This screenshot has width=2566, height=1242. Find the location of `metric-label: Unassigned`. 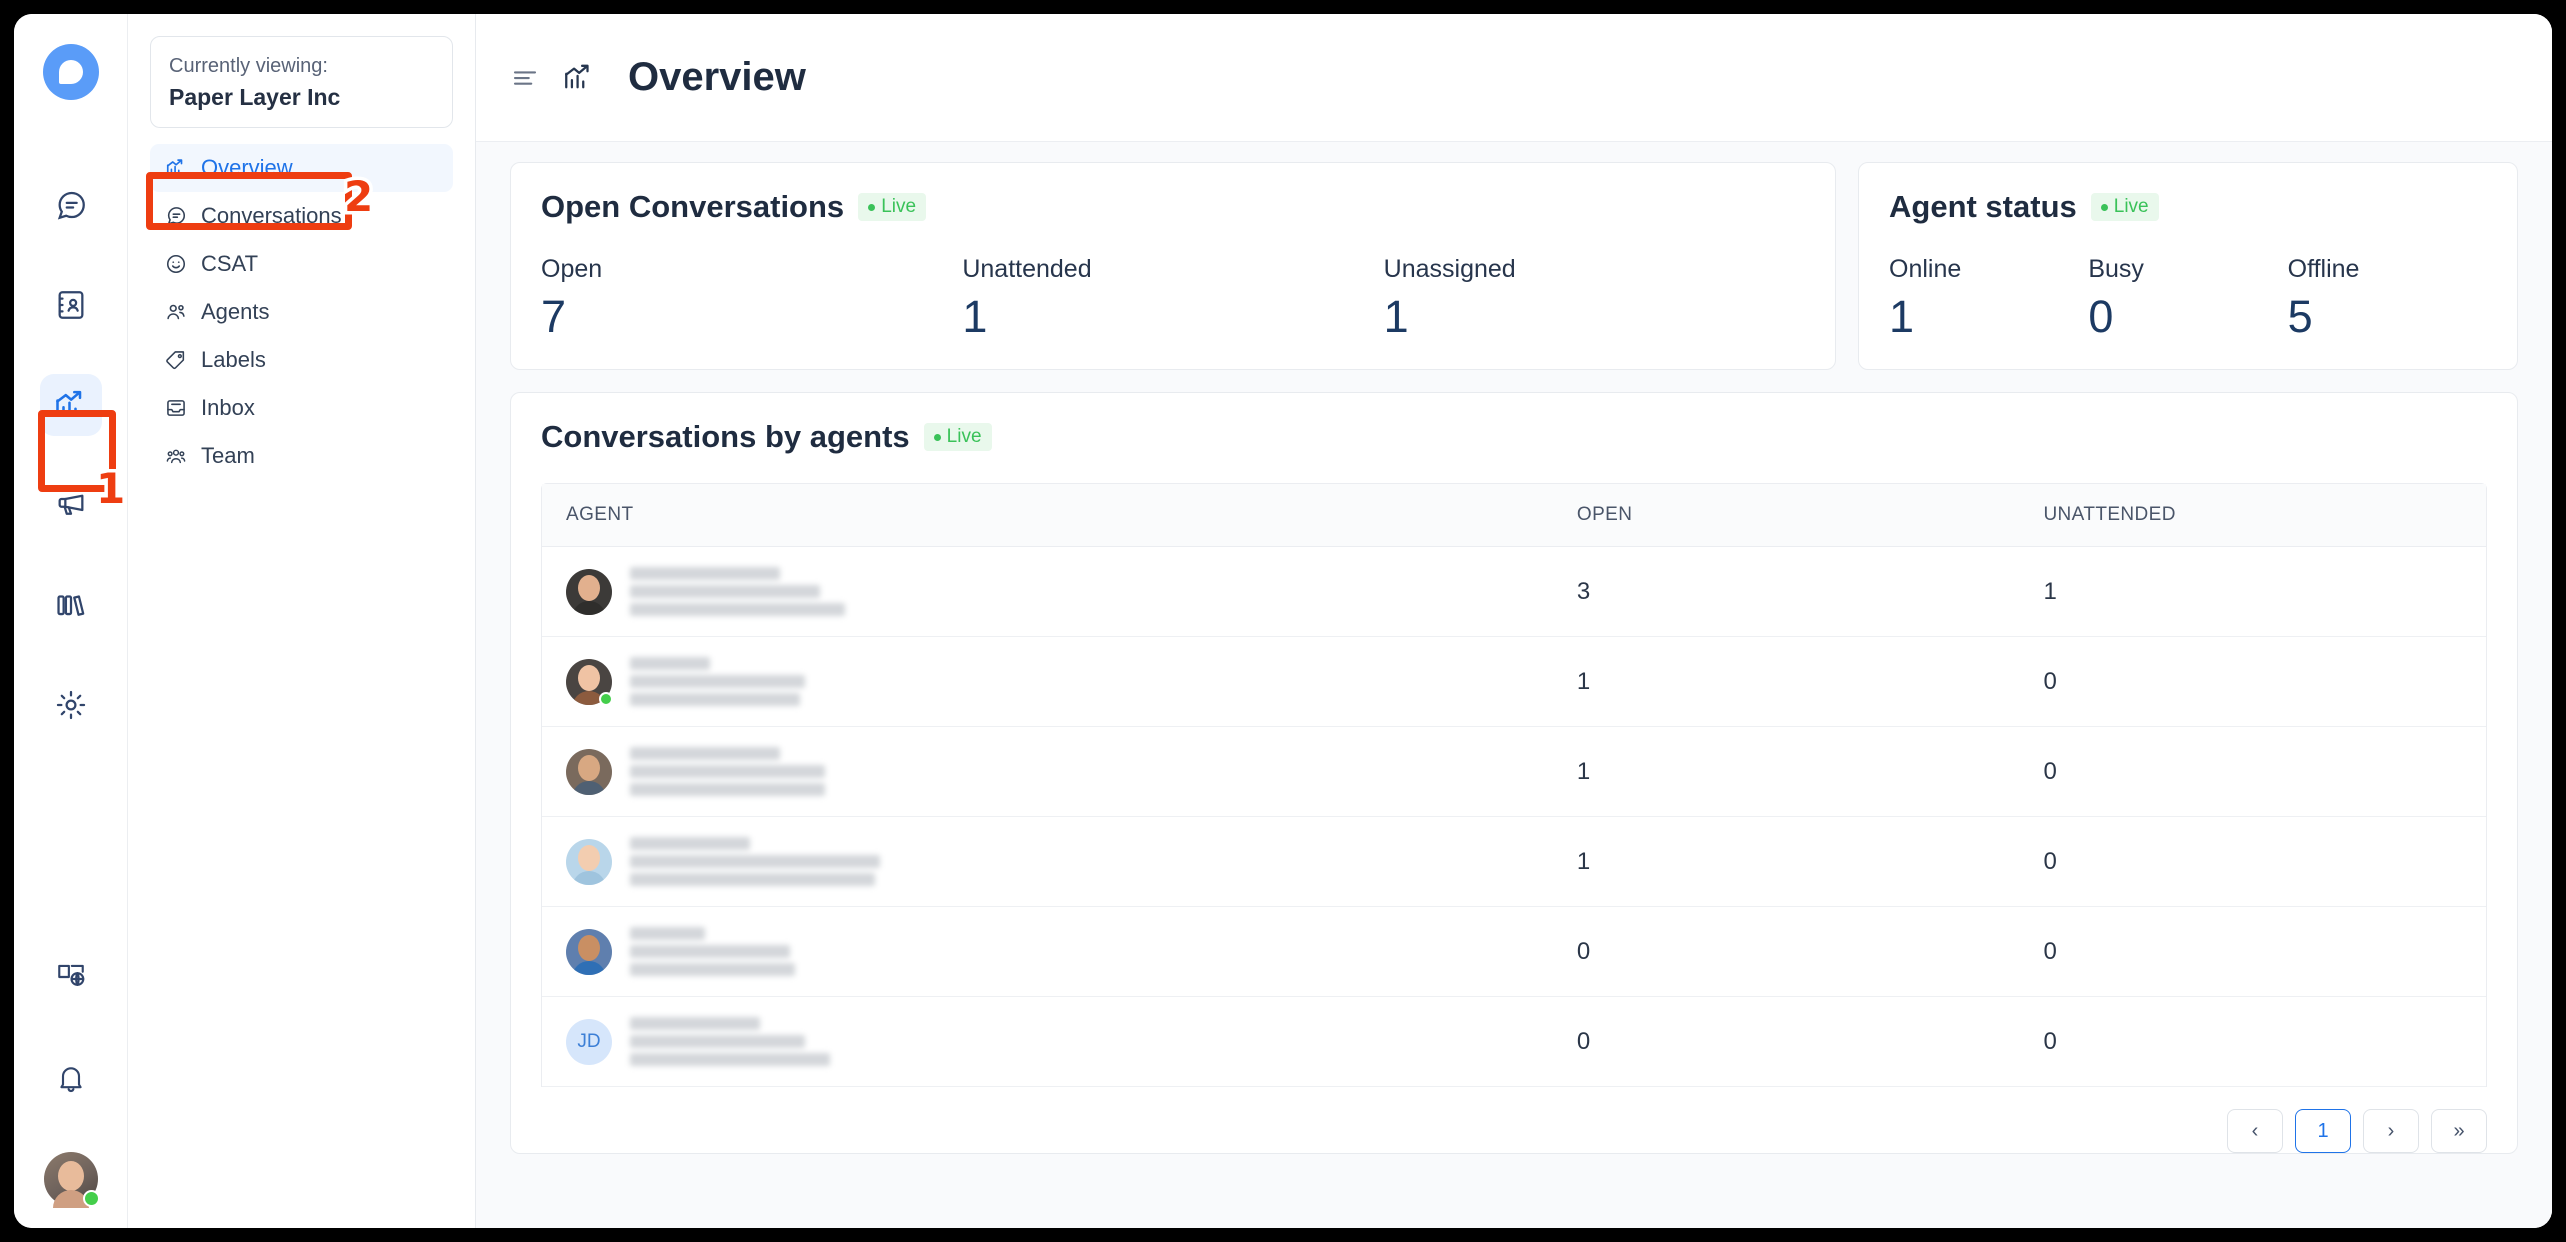

metric-label: Unassigned is located at coordinates (1449, 269).